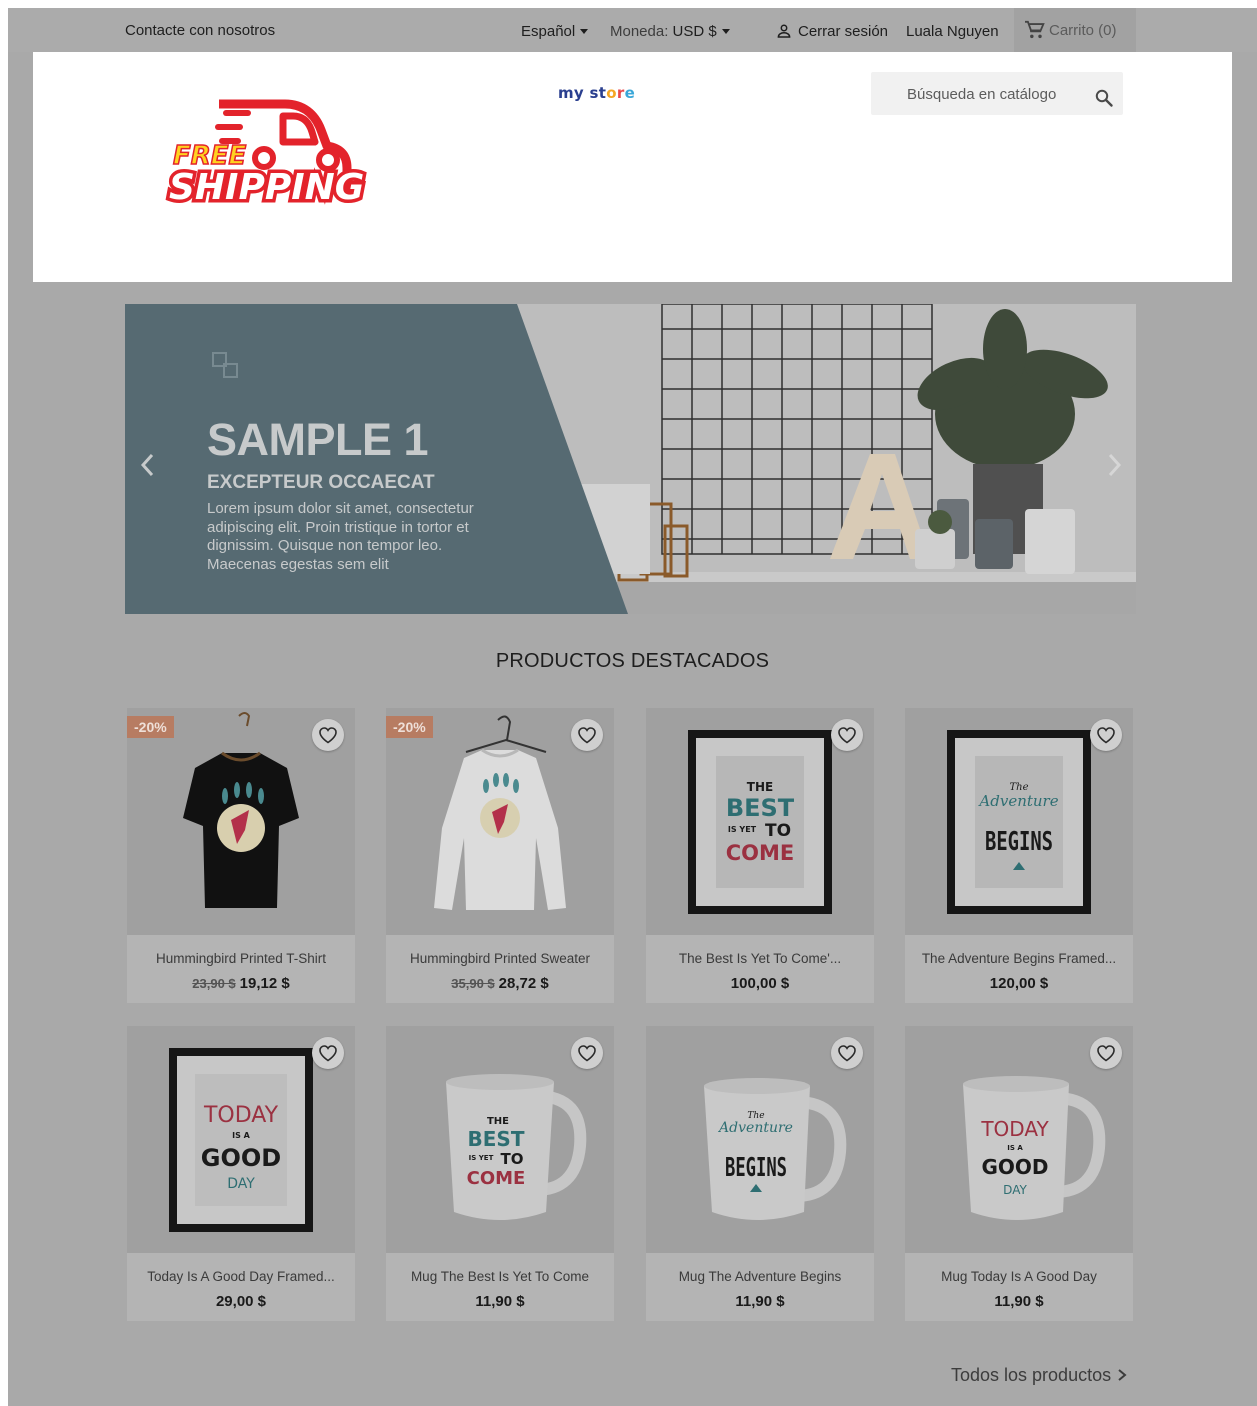 Image resolution: width=1257 pixels, height=1406 pixels. What do you see at coordinates (500, 1287) in the screenshot?
I see `product-info: Mug The Best Is Yet To Come 11,90 $` at bounding box center [500, 1287].